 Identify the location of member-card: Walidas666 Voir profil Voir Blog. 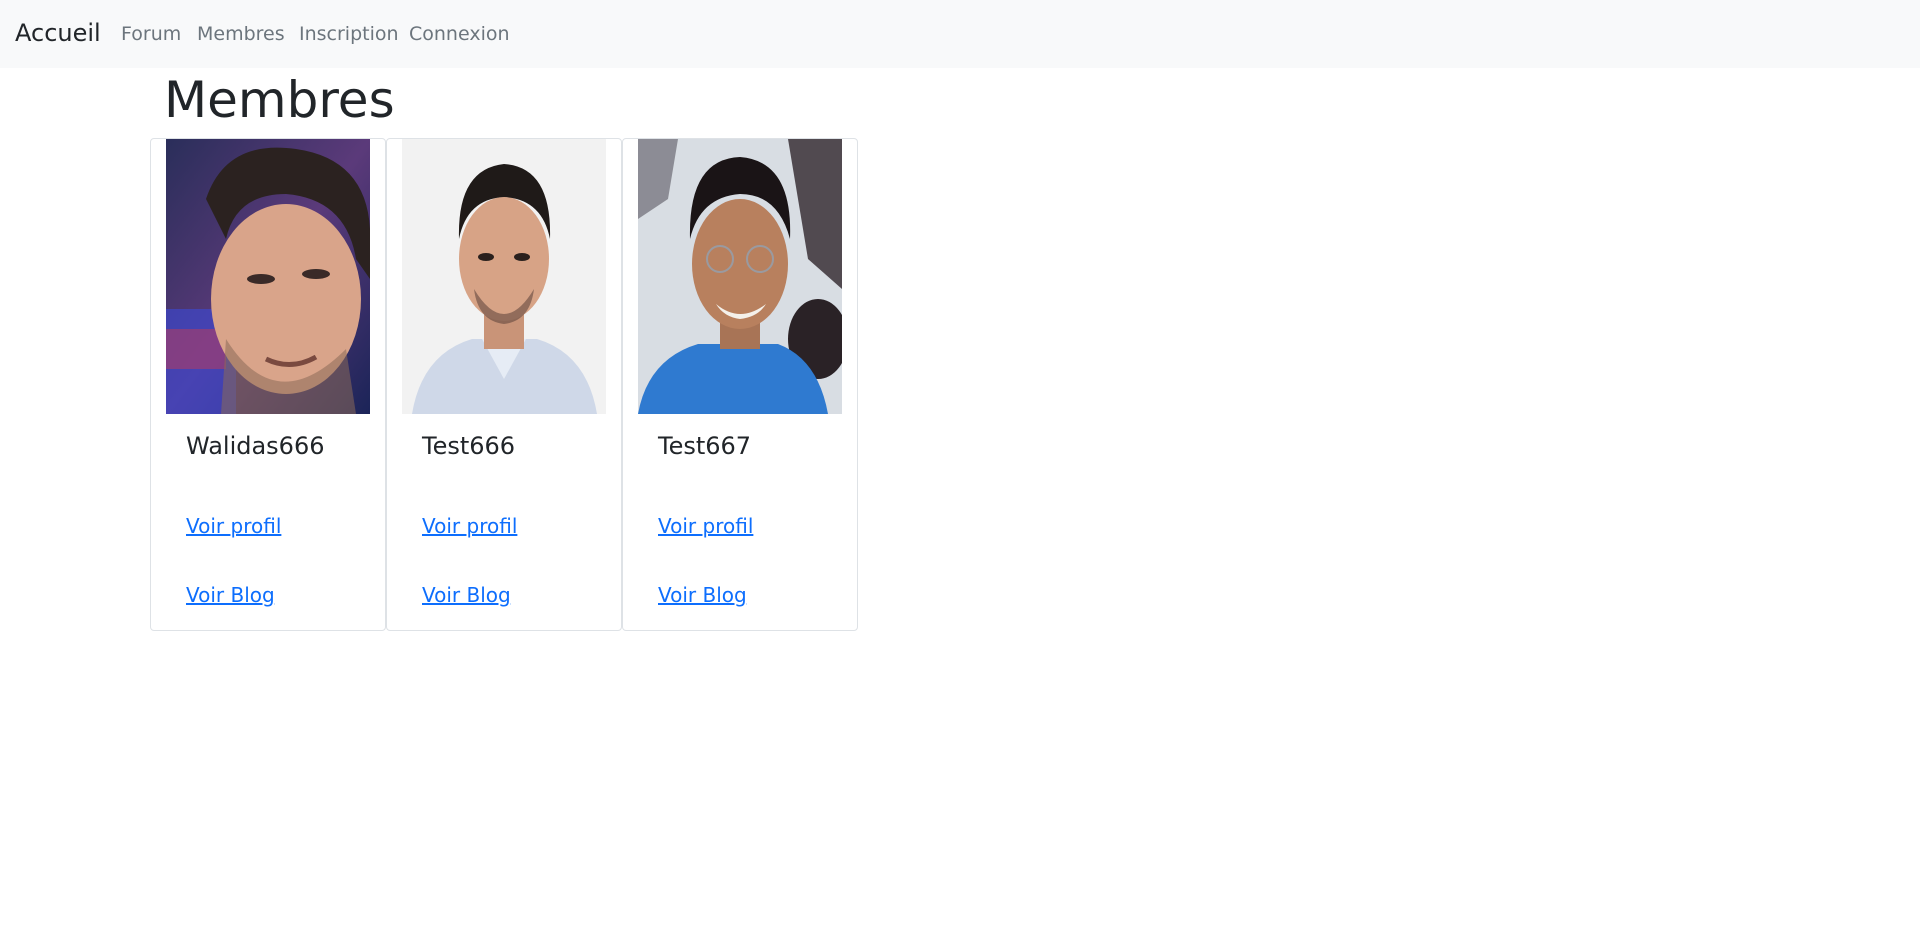
(268, 384).